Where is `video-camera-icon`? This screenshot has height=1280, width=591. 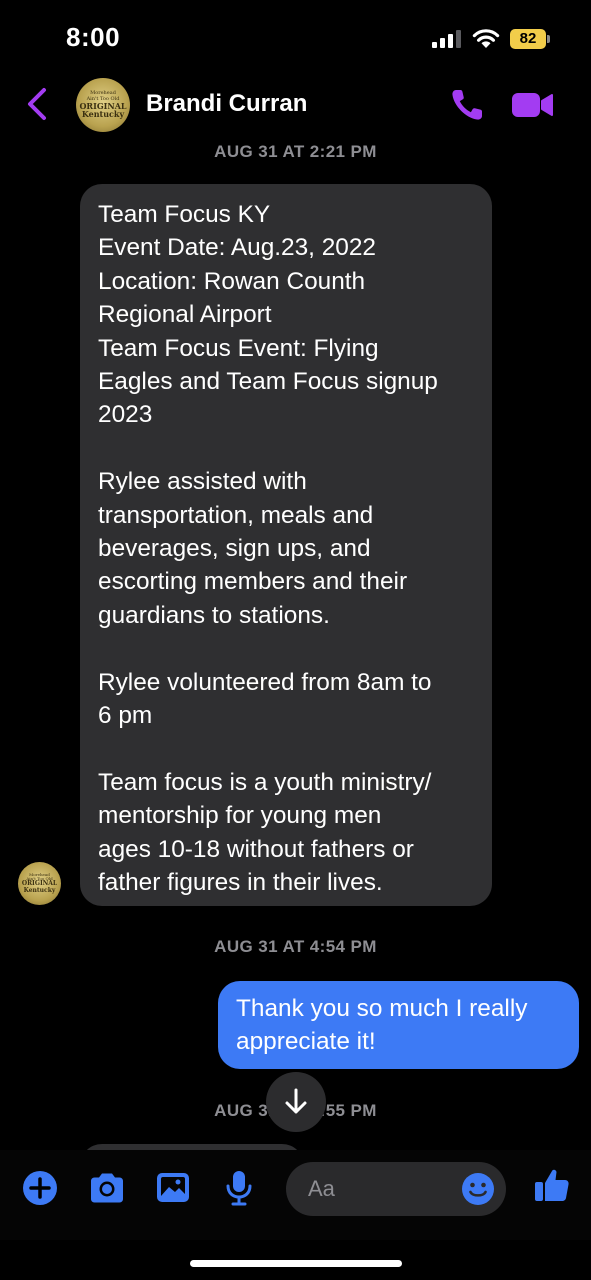
video-camera-icon is located at coordinates (532, 105).